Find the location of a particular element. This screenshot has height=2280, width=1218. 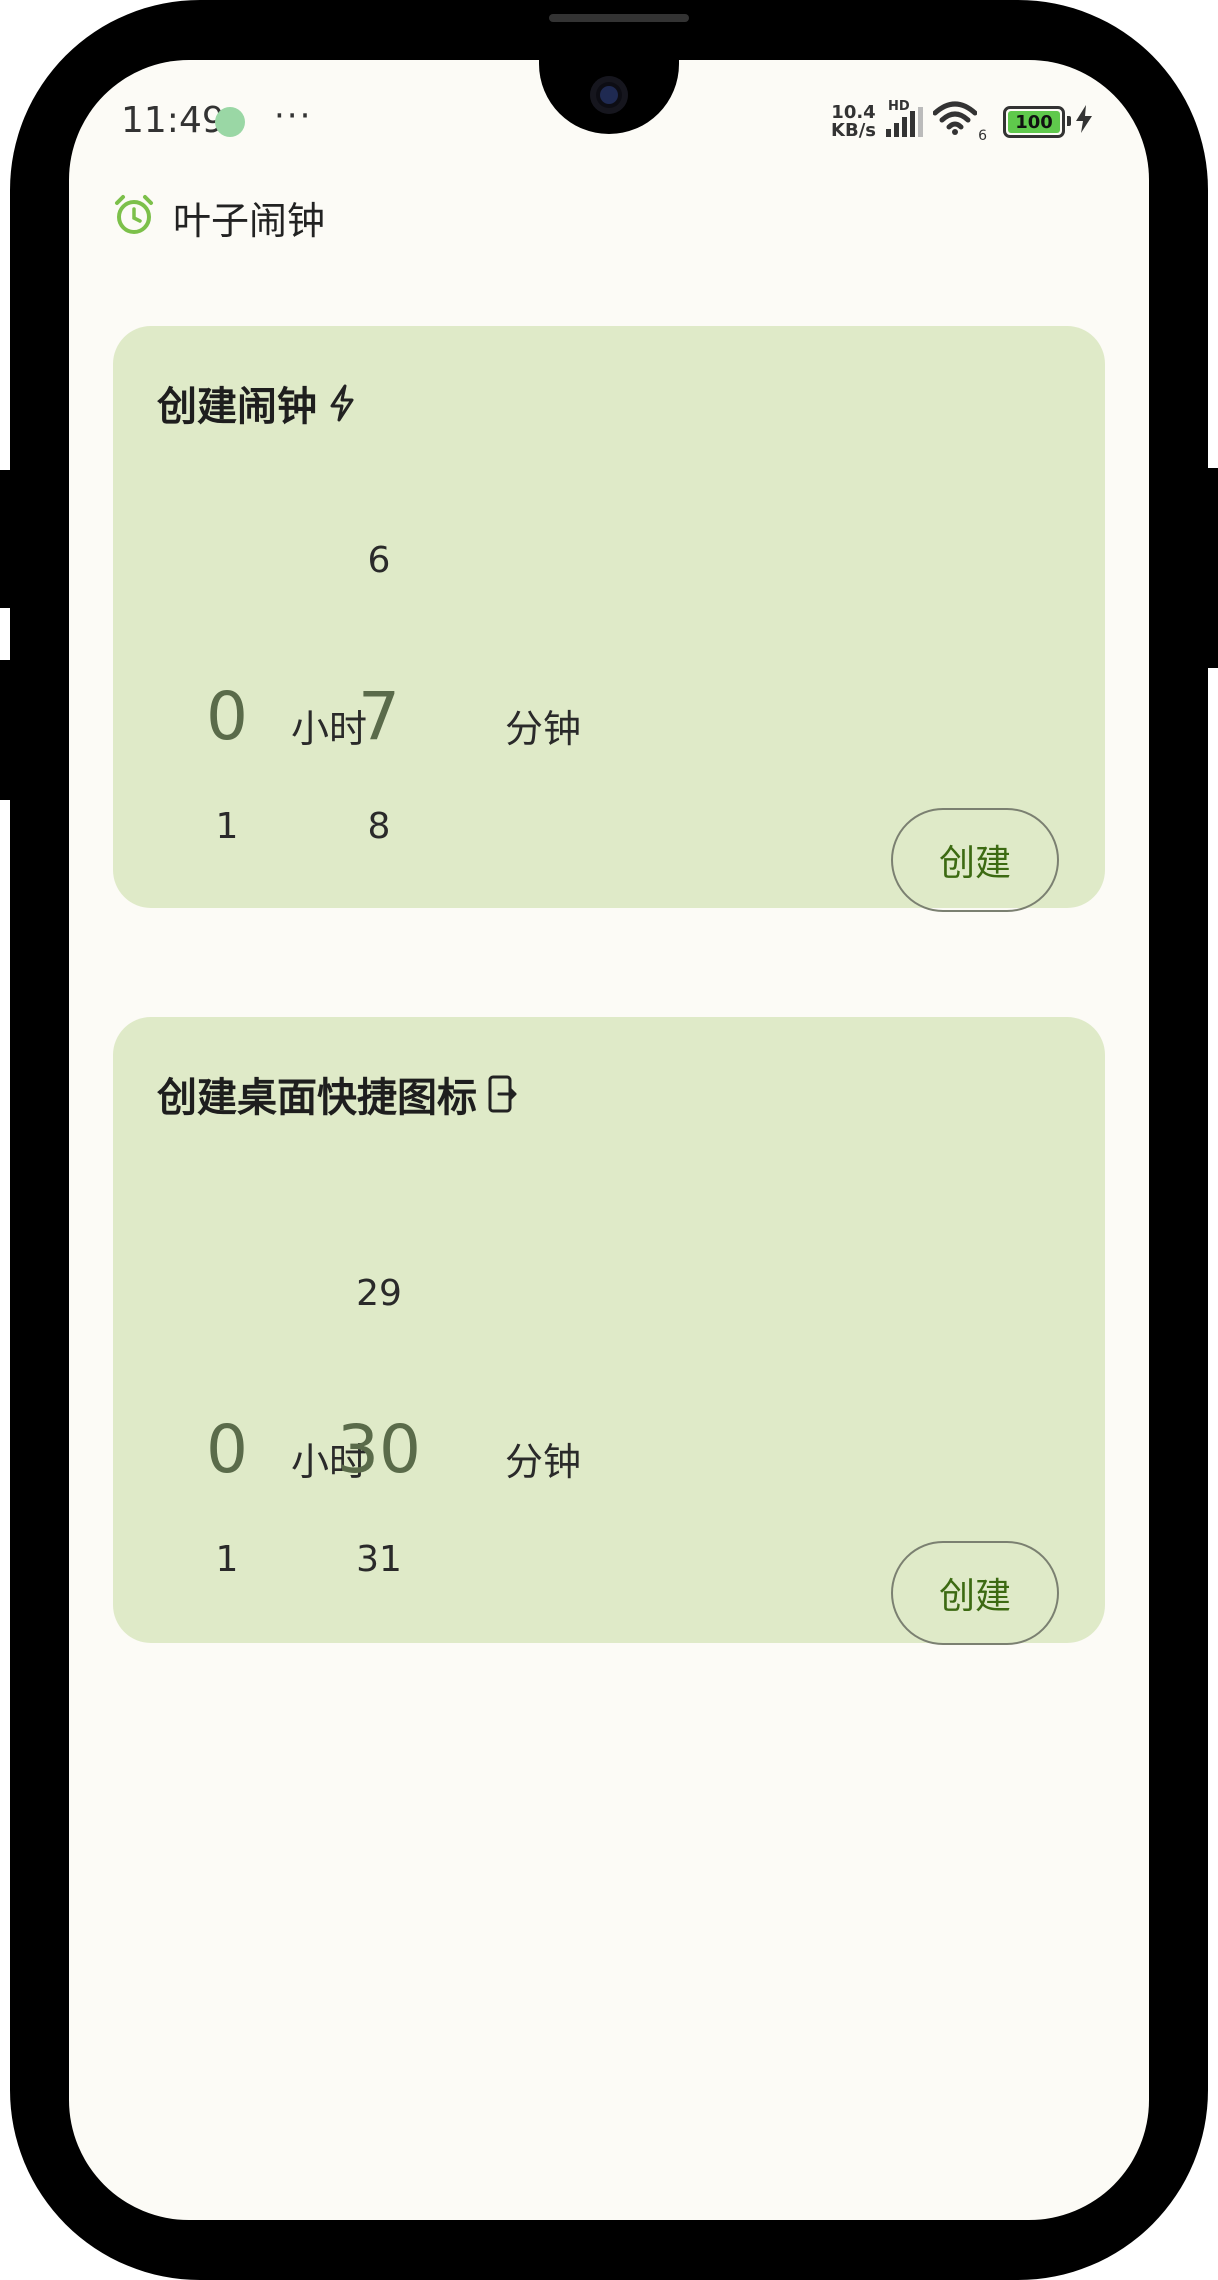

bolt-icon is located at coordinates (342, 403).